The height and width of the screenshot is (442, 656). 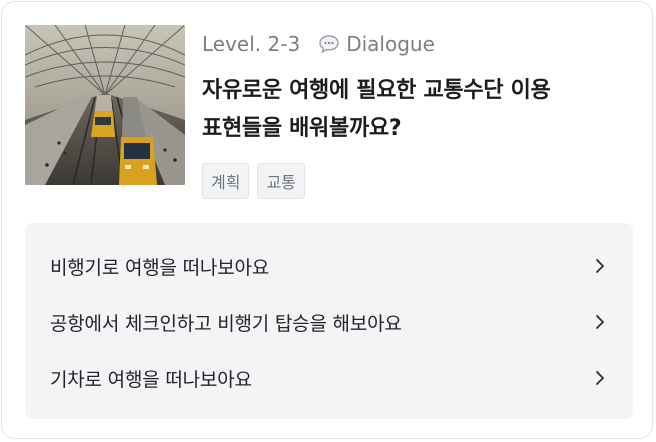 I want to click on speech-bubble-icon, so click(x=329, y=44).